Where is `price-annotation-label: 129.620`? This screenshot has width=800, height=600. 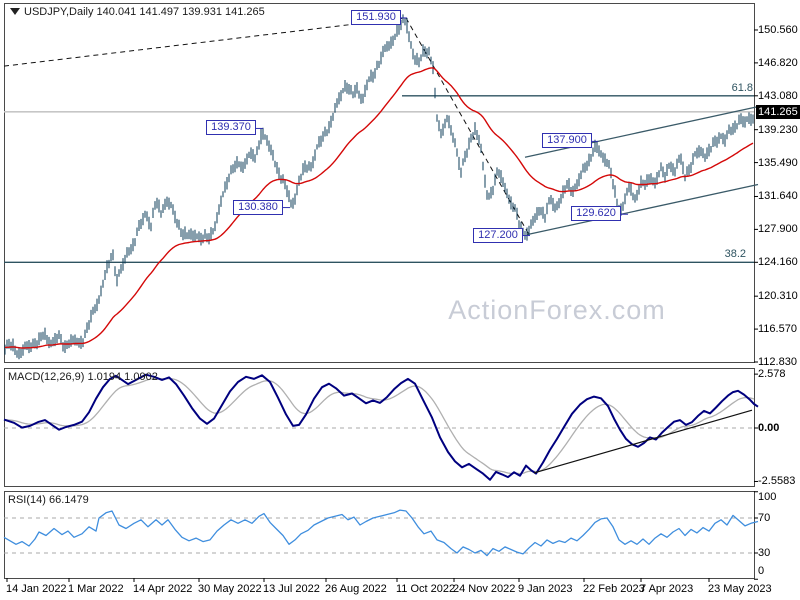
price-annotation-label: 129.620 is located at coordinates (596, 213).